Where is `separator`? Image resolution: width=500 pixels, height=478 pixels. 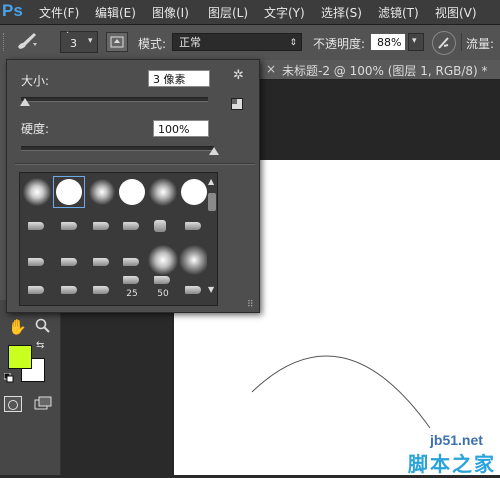
separator is located at coordinates (461, 42).